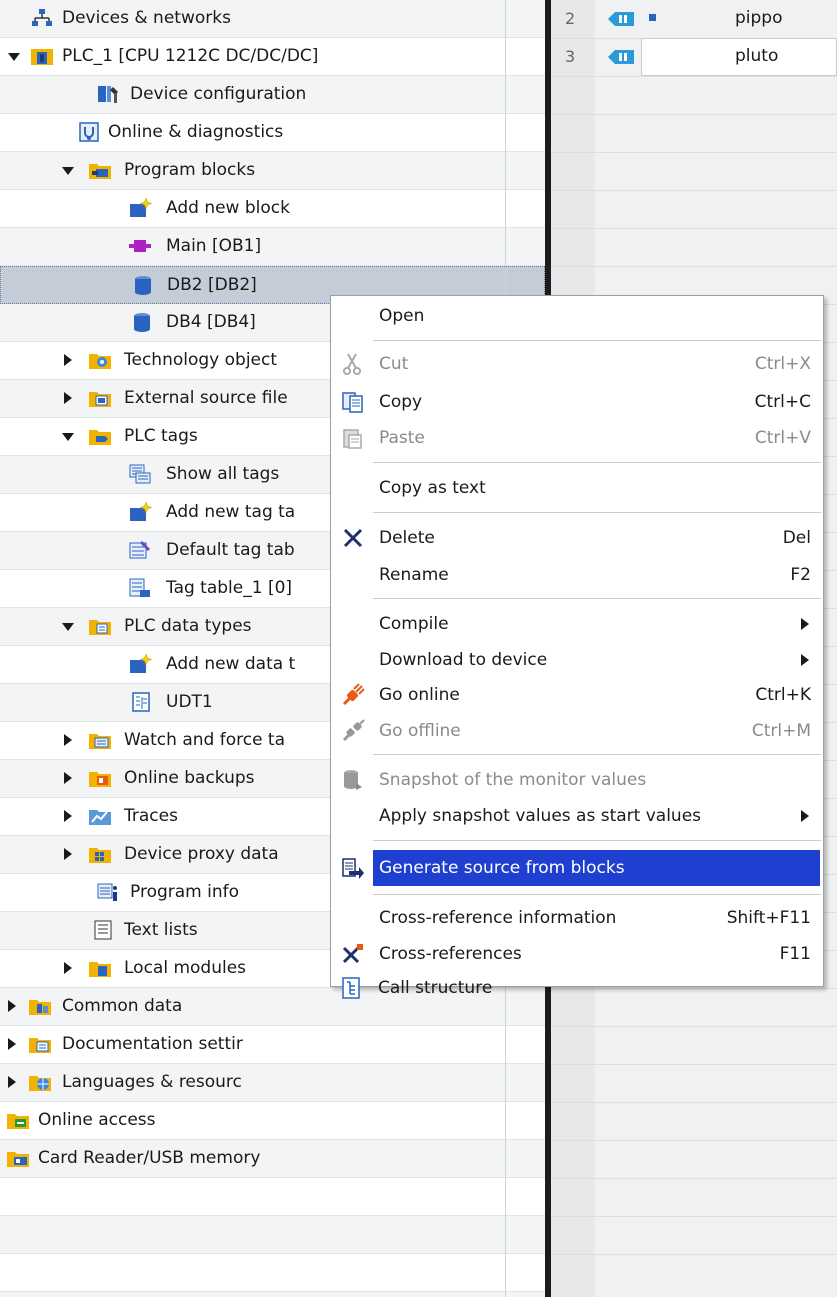 The height and width of the screenshot is (1297, 837). Describe the element at coordinates (353, 730) in the screenshot. I see `go-offline-icon` at that location.